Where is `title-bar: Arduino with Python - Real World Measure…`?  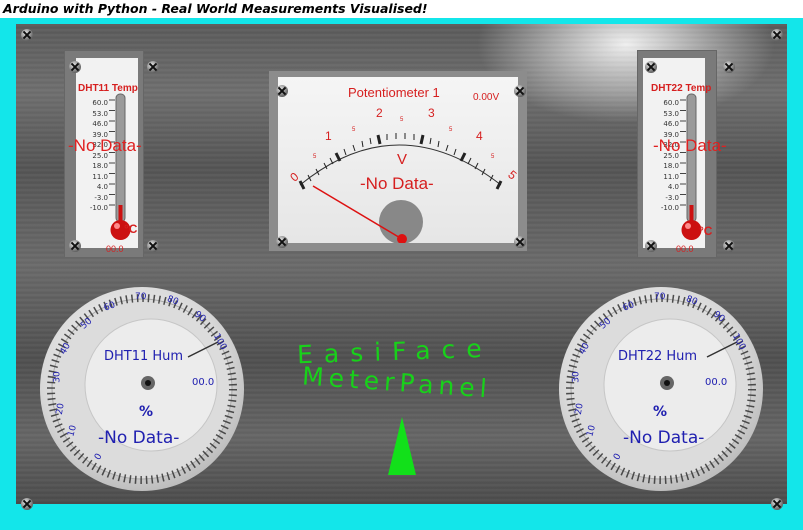
title-bar: Arduino with Python - Real World Measure… is located at coordinates (401, 9).